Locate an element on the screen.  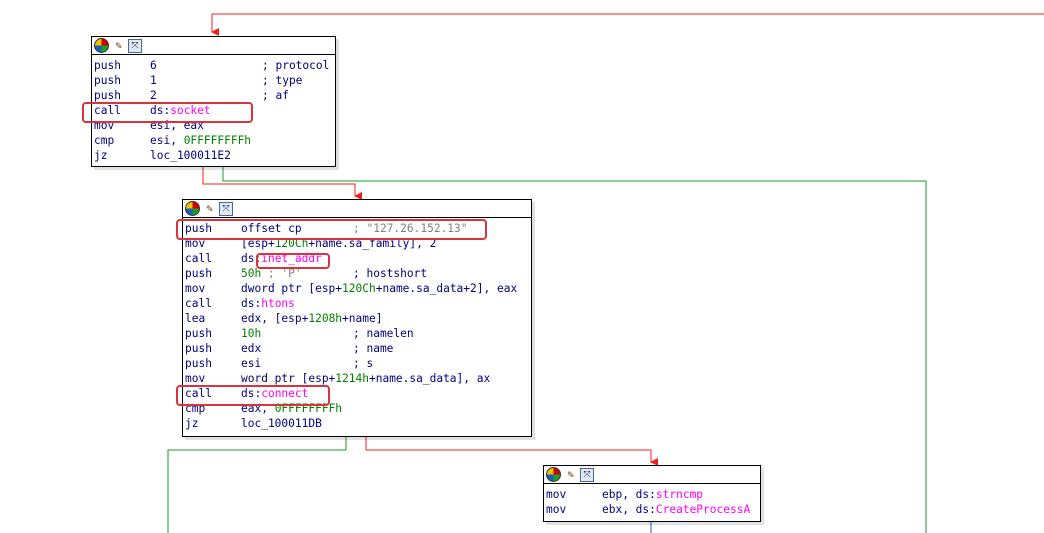
instruction-line: push offset cp ; "127.26.152.13" is located at coordinates (357, 228).